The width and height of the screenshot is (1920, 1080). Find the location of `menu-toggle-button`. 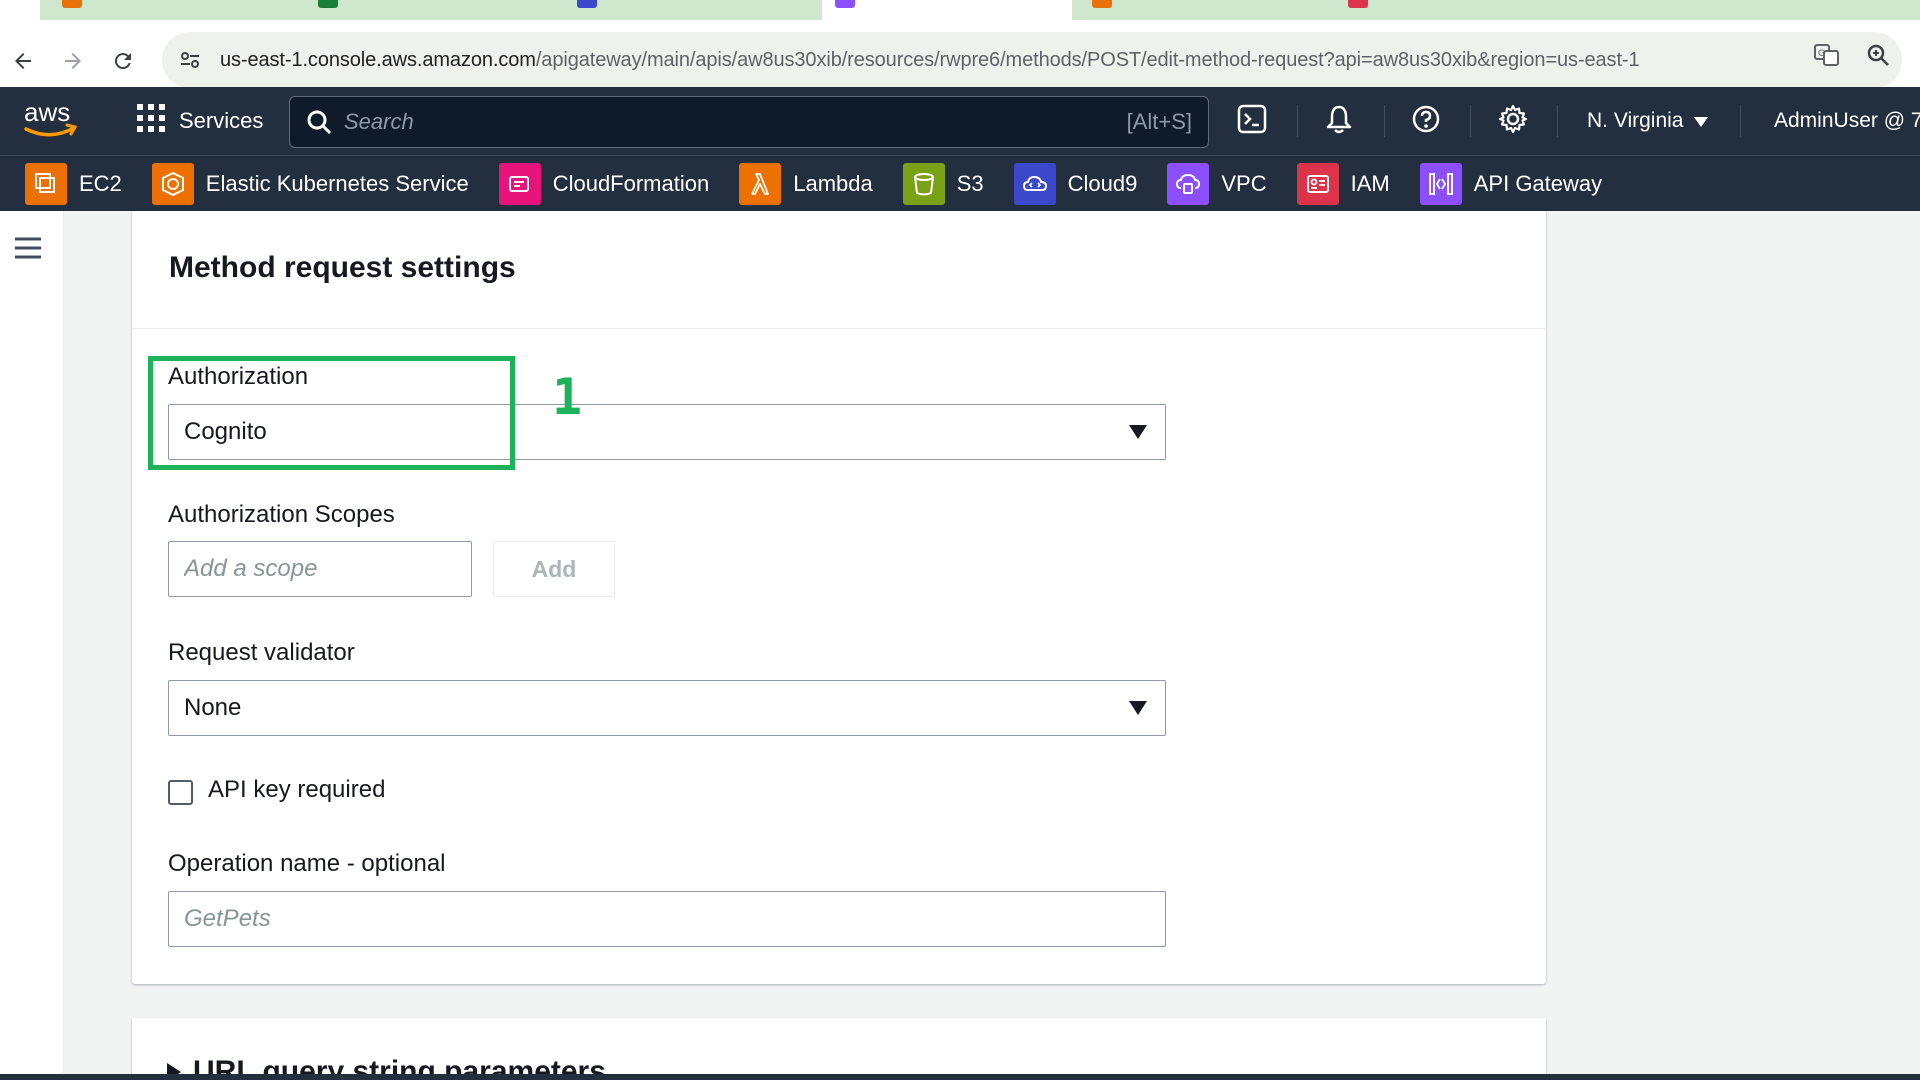

menu-toggle-button is located at coordinates (28, 248).